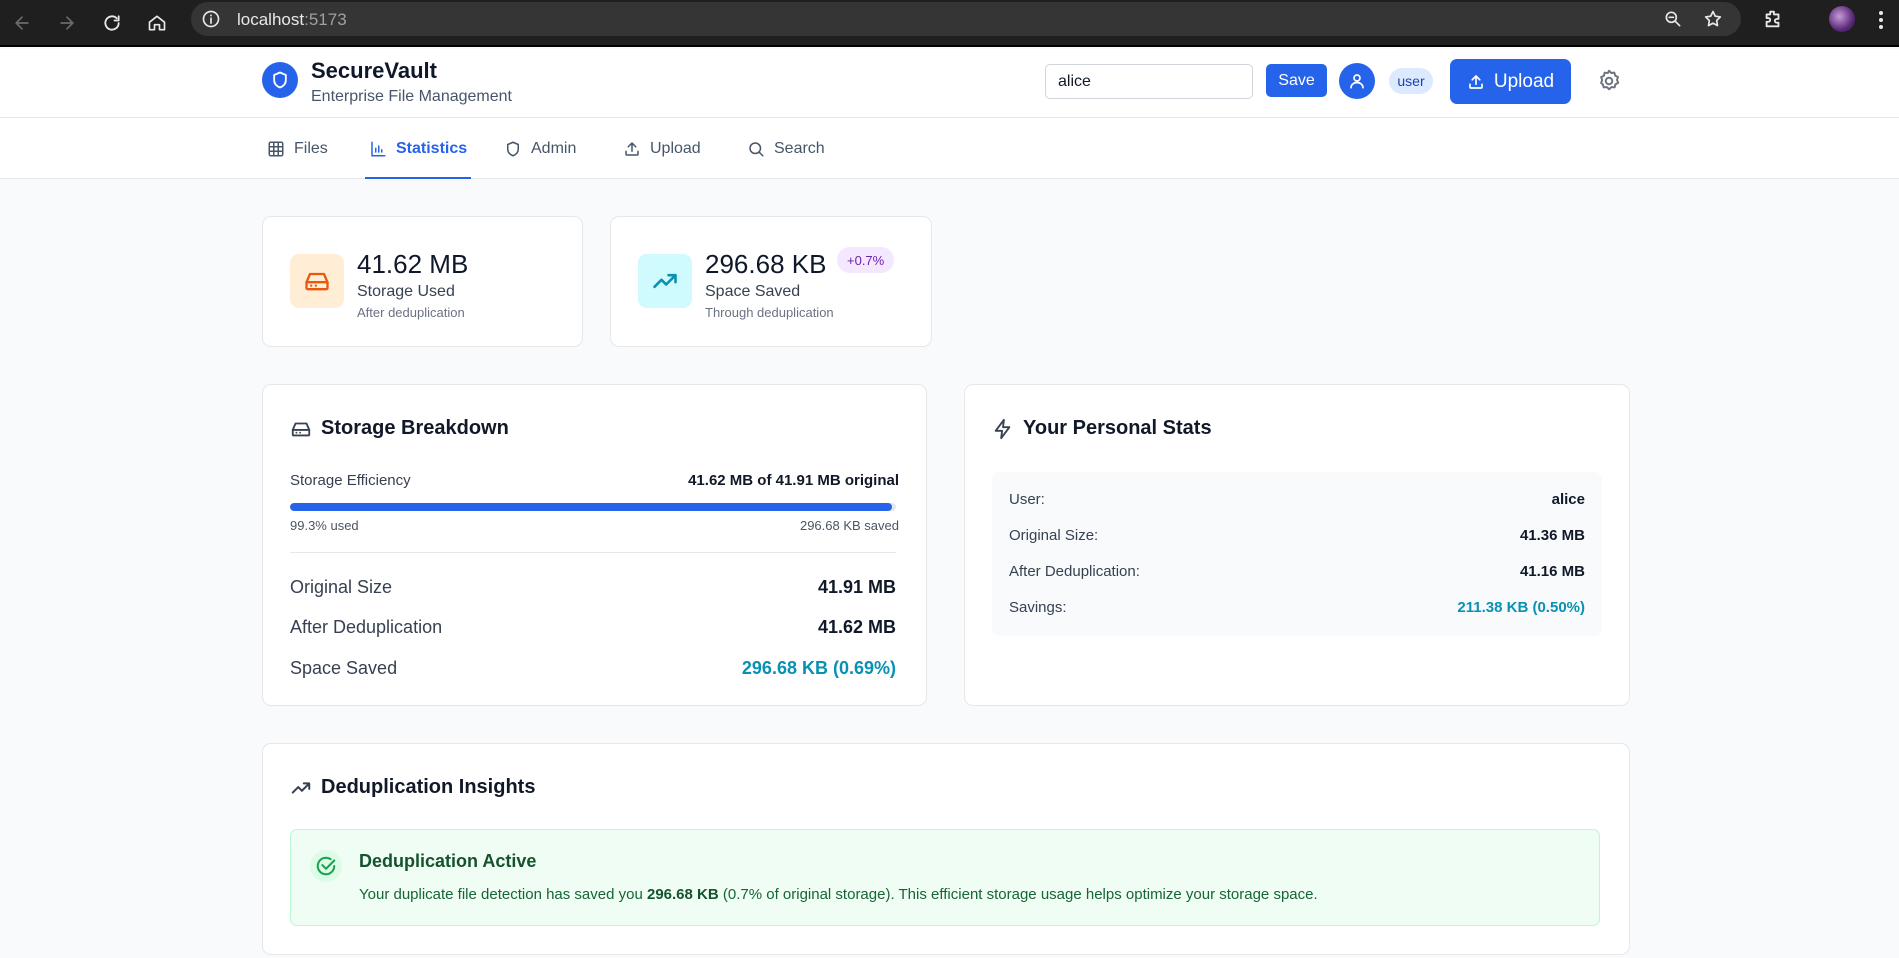  I want to click on shield-logo-icon, so click(280, 80).